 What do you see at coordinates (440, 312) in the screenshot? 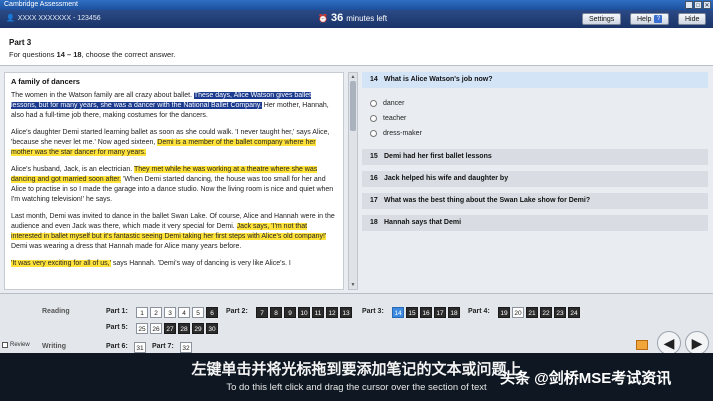
I see `nav-question: 17` at bounding box center [440, 312].